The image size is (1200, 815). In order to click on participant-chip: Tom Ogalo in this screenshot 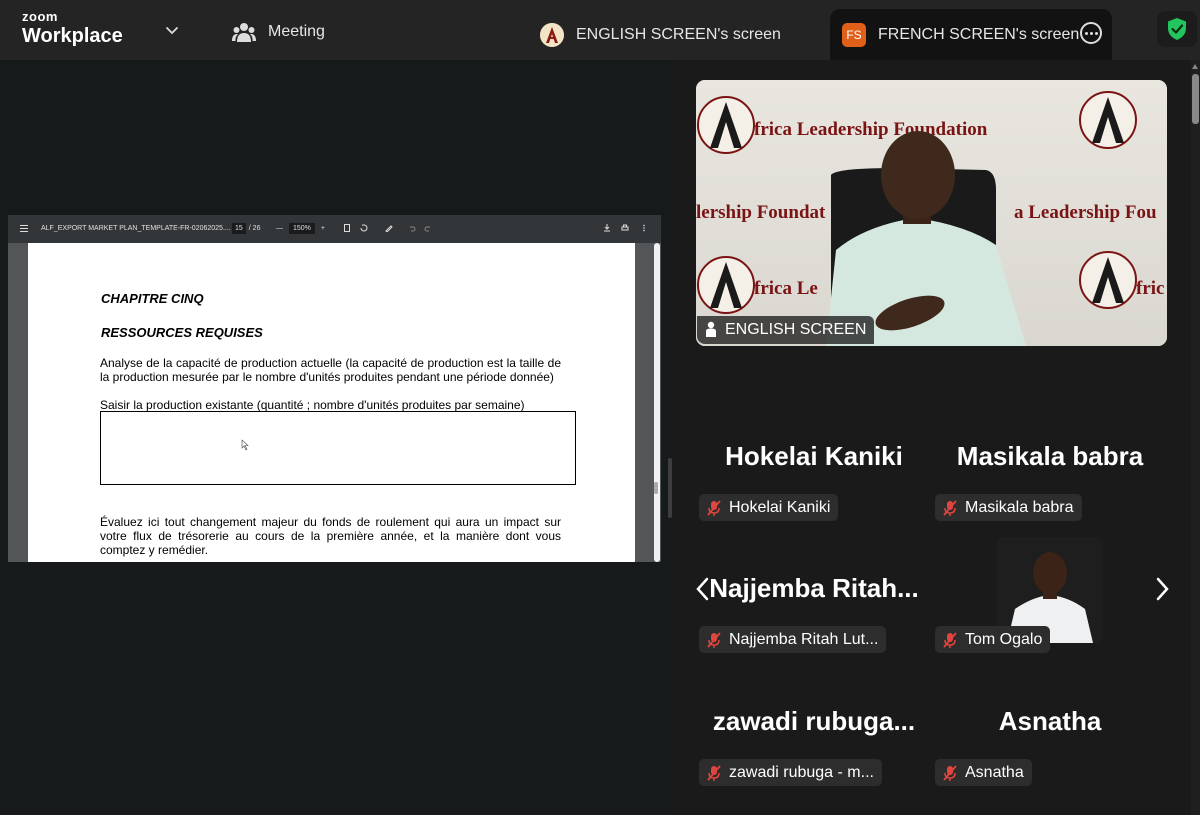, I will do `click(993, 639)`.